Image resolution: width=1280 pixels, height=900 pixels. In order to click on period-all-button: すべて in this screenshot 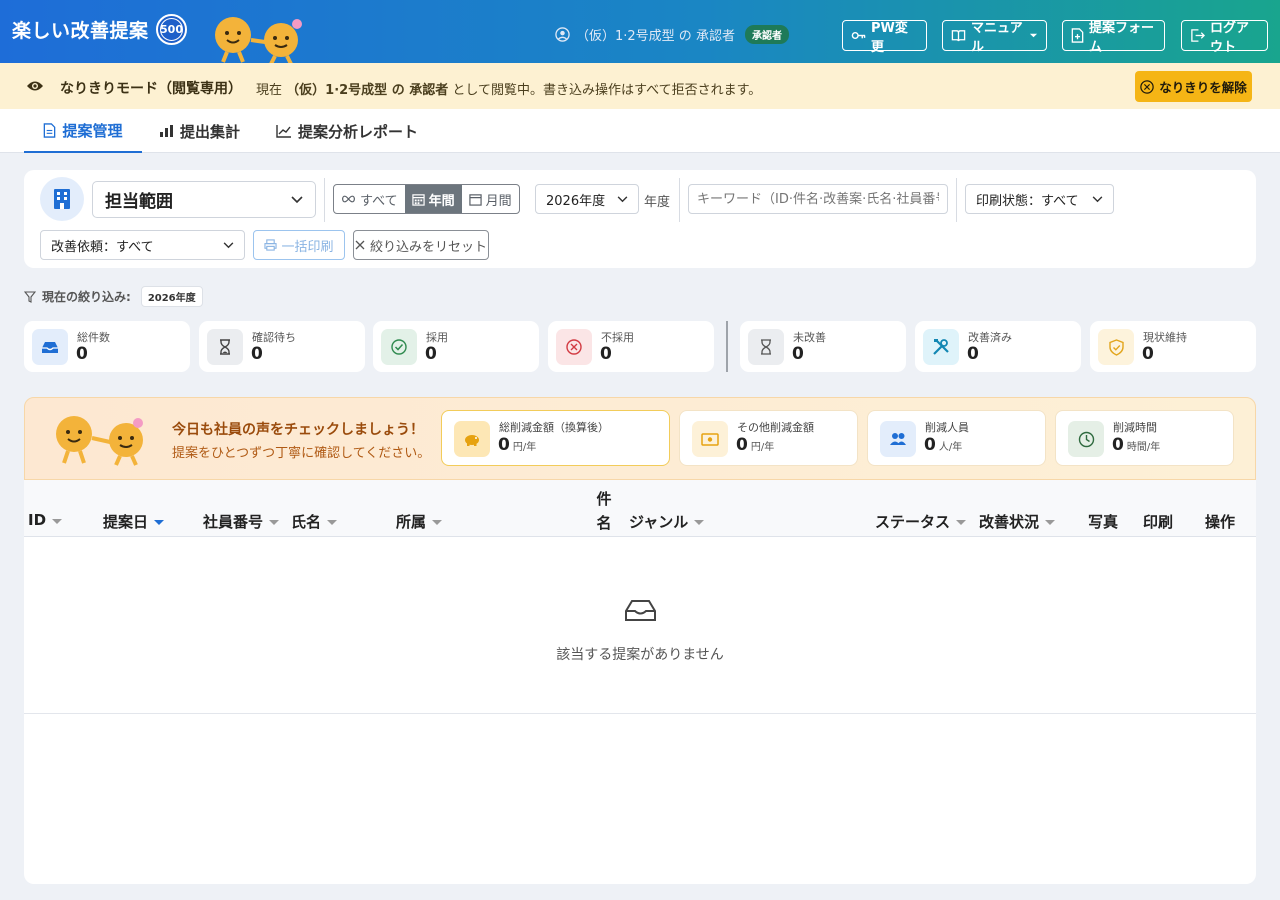, I will do `click(369, 199)`.